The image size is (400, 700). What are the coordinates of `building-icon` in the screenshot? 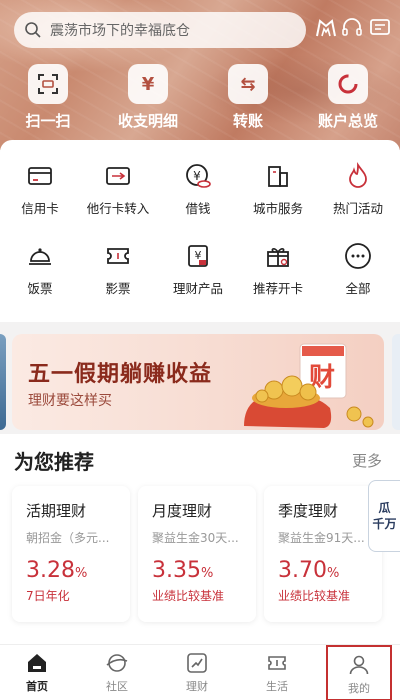 It's located at (278, 176).